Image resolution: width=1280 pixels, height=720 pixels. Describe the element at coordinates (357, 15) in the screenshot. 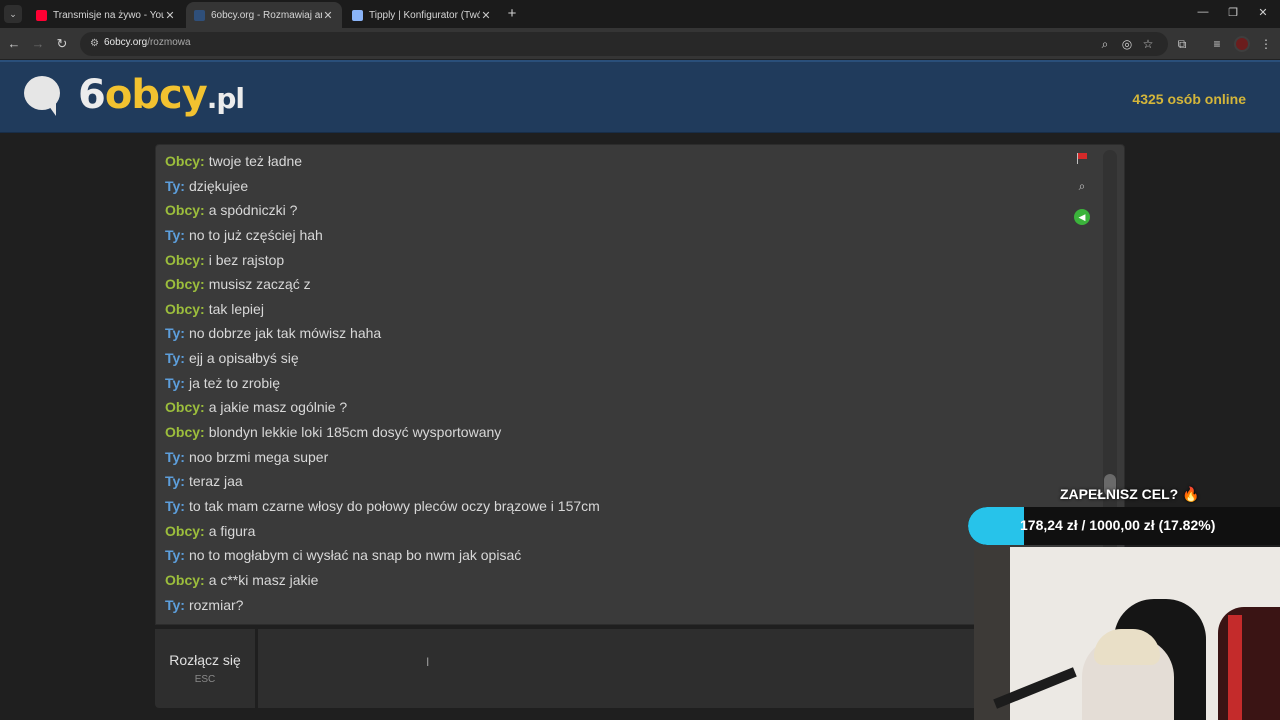

I see `tipply-favicon-icon` at that location.